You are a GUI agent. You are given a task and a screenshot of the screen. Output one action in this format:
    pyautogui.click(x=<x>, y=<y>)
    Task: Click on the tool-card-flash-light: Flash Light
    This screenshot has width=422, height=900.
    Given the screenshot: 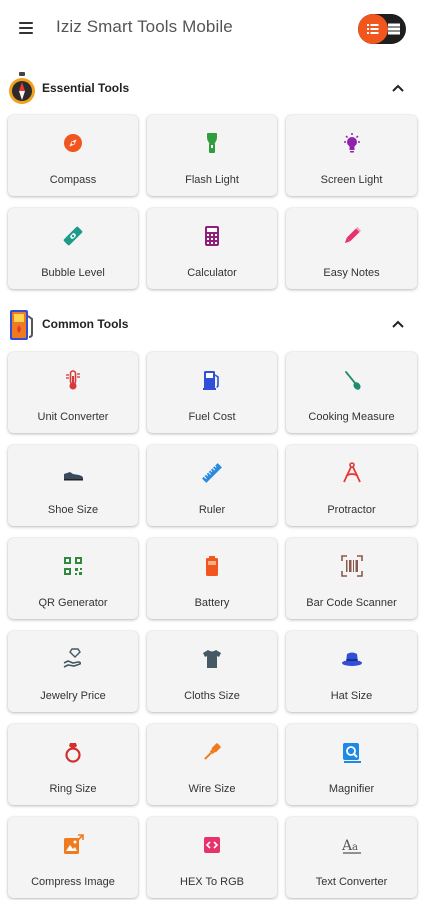 What is the action you would take?
    pyautogui.click(x=212, y=155)
    